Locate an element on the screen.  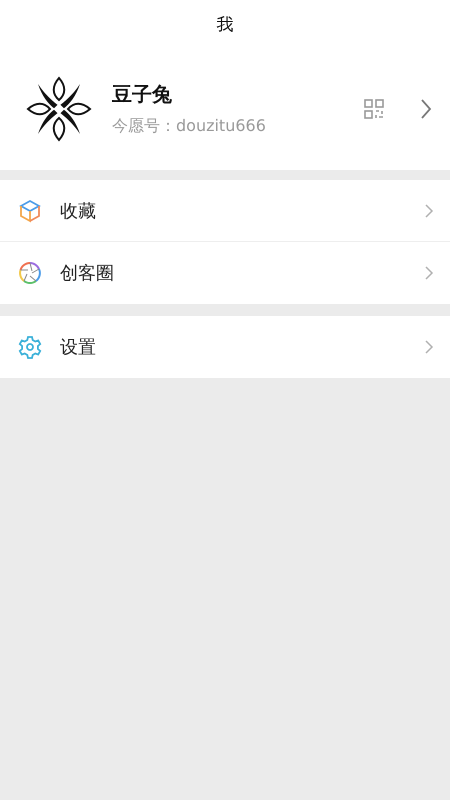
avatar-emblem-icon is located at coordinates (59, 109).